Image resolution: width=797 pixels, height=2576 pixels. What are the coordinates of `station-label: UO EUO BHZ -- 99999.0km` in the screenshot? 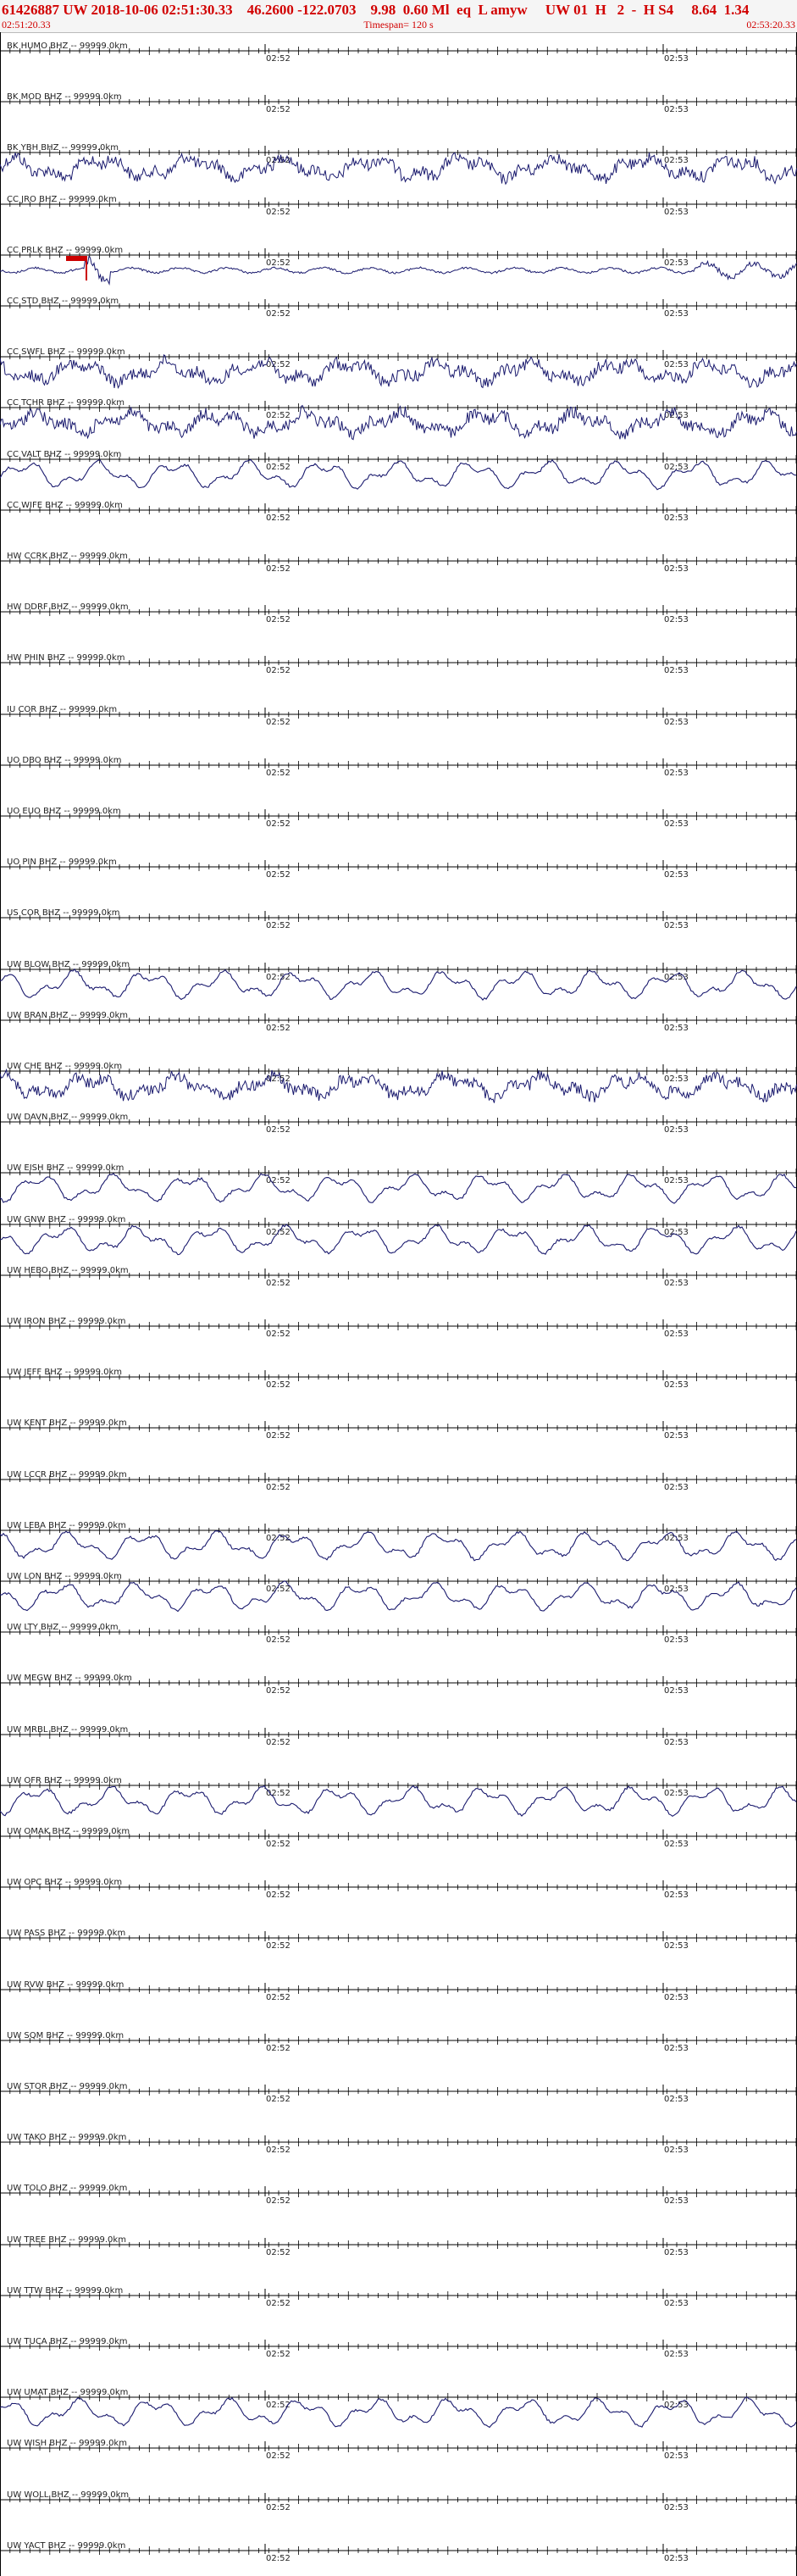 It's located at (64, 811).